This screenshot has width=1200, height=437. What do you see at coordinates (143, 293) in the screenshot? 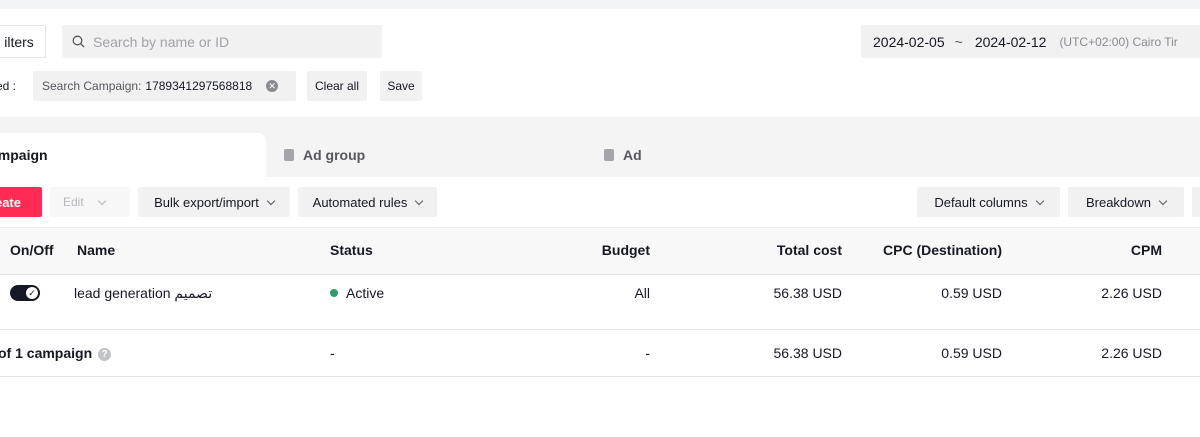
I see `campaign-name-link: lead generation تصميم` at bounding box center [143, 293].